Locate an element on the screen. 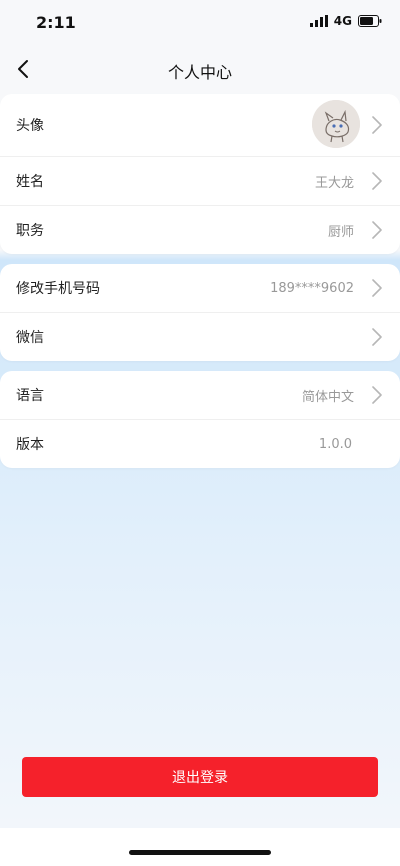 The height and width of the screenshot is (866, 400). avatar-row: 头像 is located at coordinates (200, 125).